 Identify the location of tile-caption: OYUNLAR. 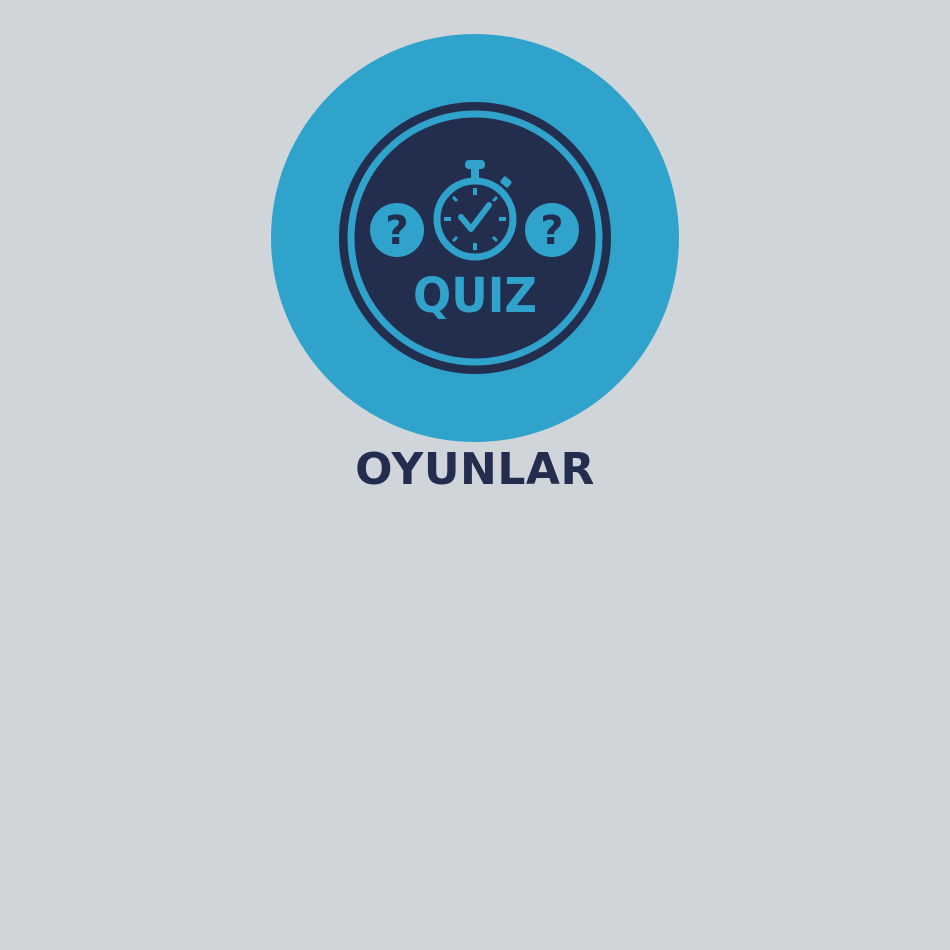
(475, 469).